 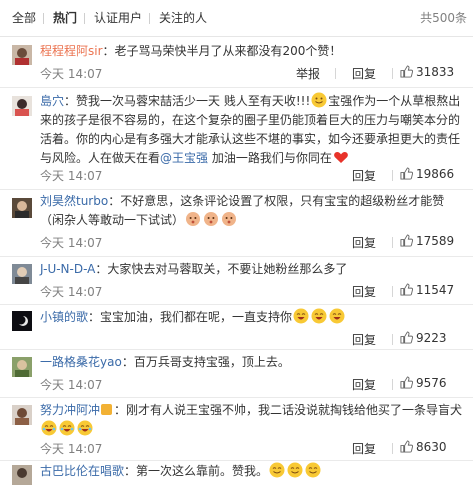 I want to click on comment-text: J-U-N-D-A：大家快去对马蓉取关，不要让她粉丝那么多了, so click(x=252, y=269).